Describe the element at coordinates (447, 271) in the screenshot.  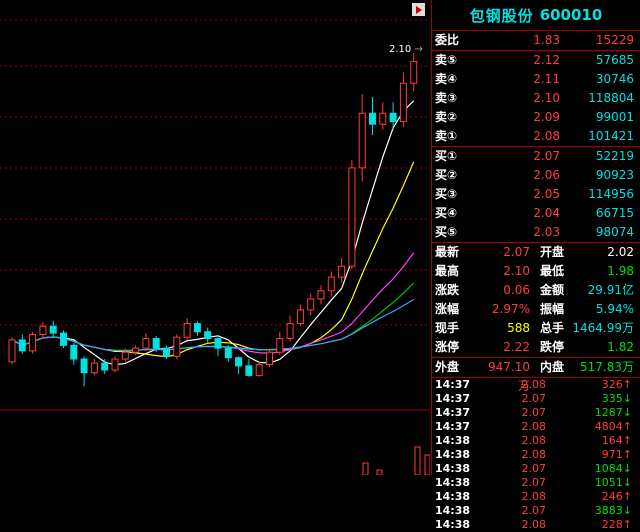
I see `quote-label: 最高` at that location.